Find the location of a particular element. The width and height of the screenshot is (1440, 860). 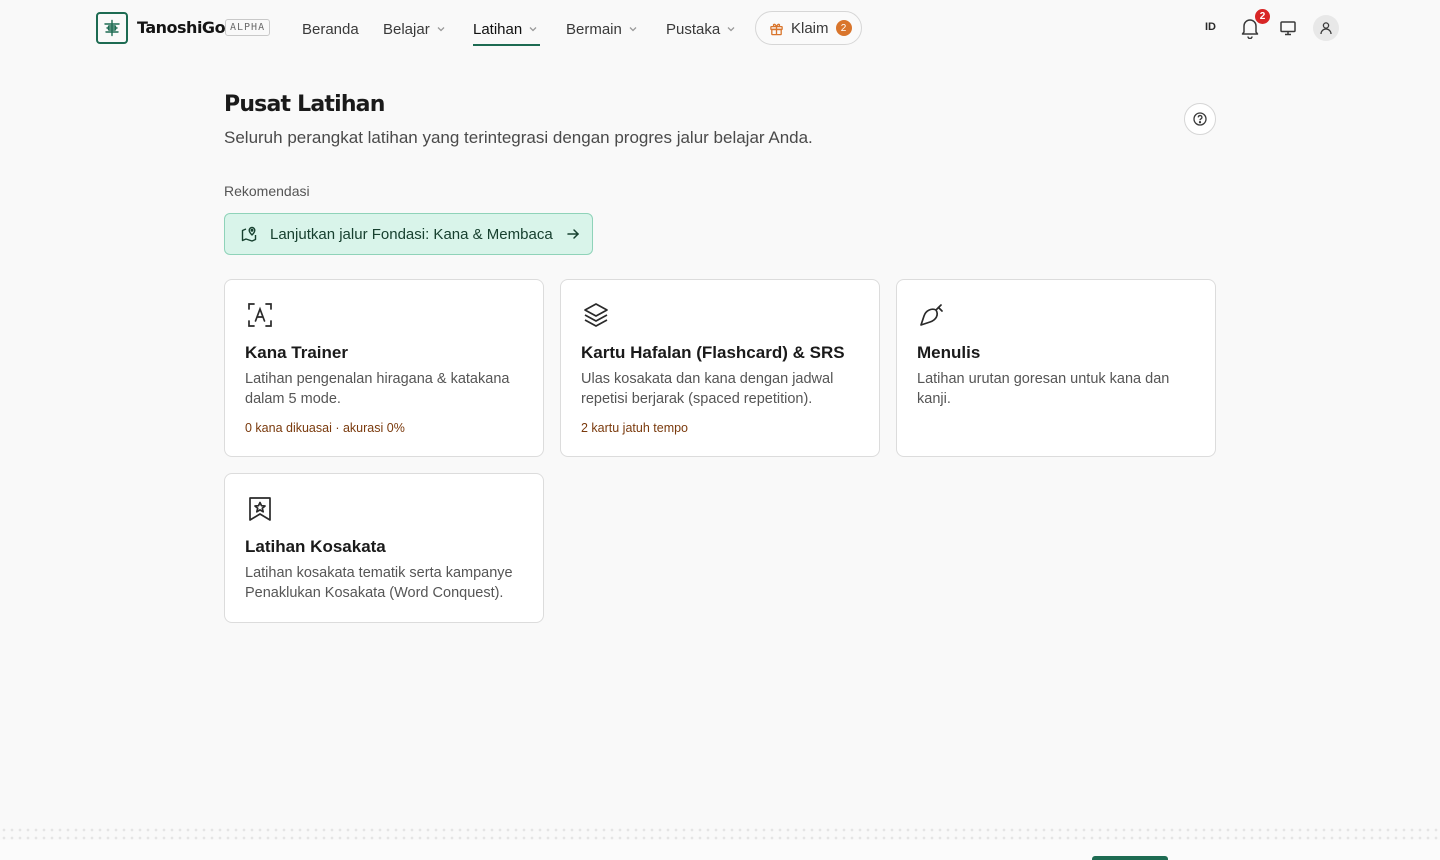

banner-action-button is located at coordinates (1130, 858).